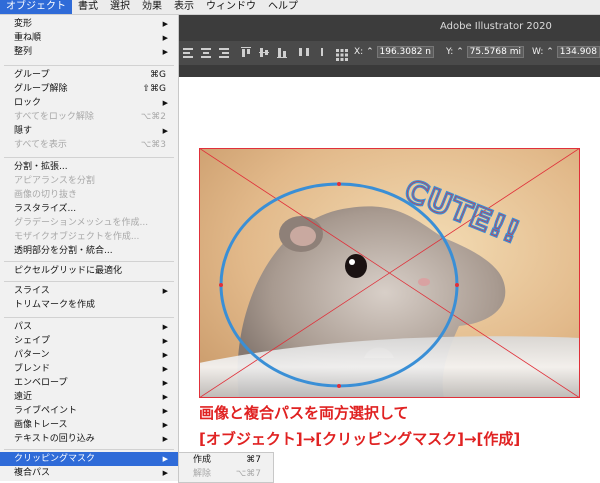 This screenshot has width=600, height=483. I want to click on submenu-item-release: 解除 ⌥⌘7, so click(226, 474).